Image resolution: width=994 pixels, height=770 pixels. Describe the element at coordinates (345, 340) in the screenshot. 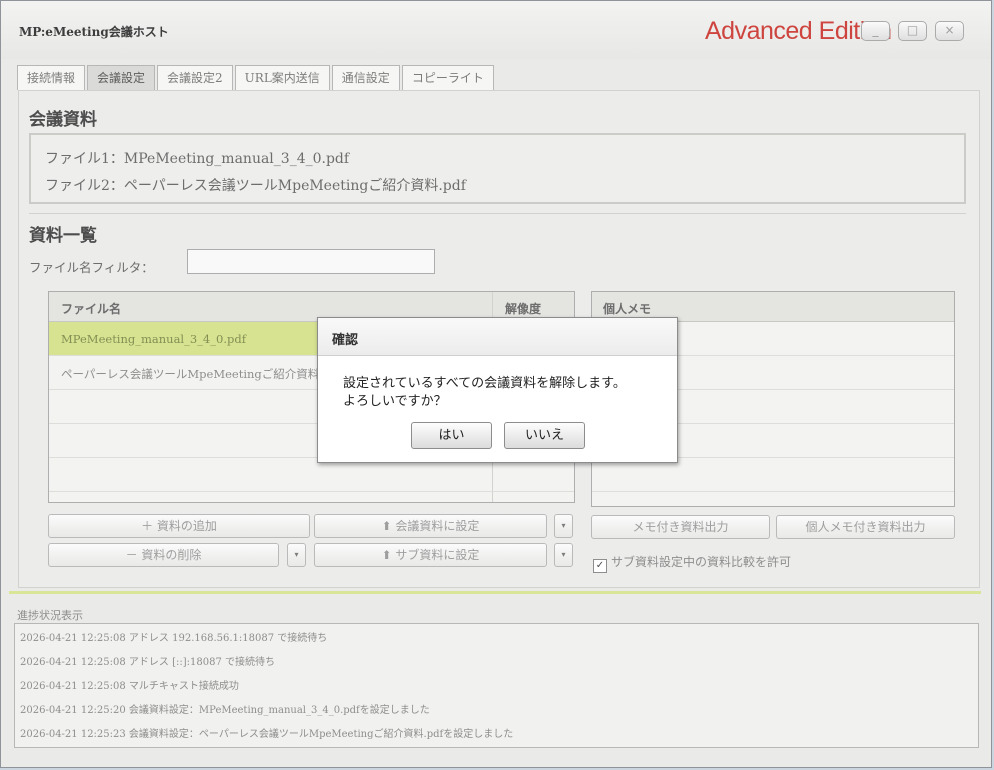

I see `dialog-title: 確認` at that location.